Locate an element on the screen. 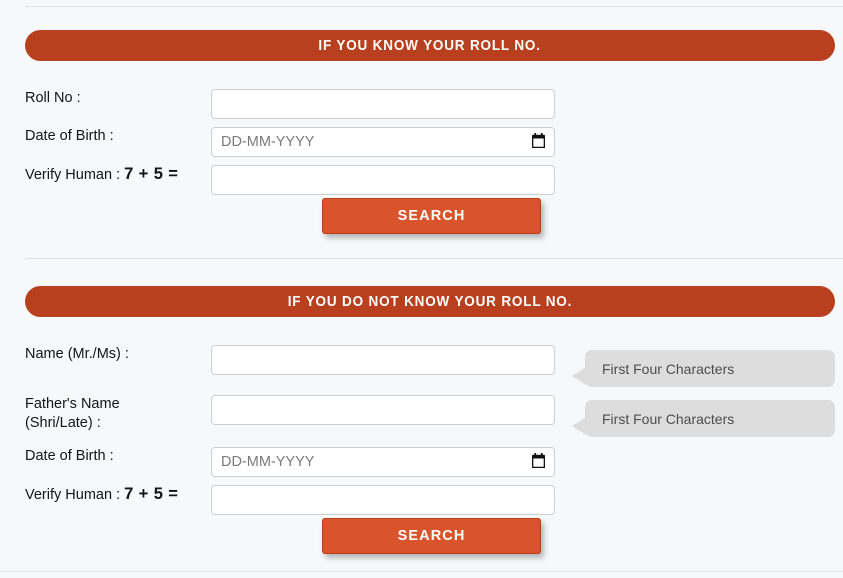 The height and width of the screenshot is (578, 843). unknown-verify-row: Verify Human : 7 + 5 = is located at coordinates (430, 500).